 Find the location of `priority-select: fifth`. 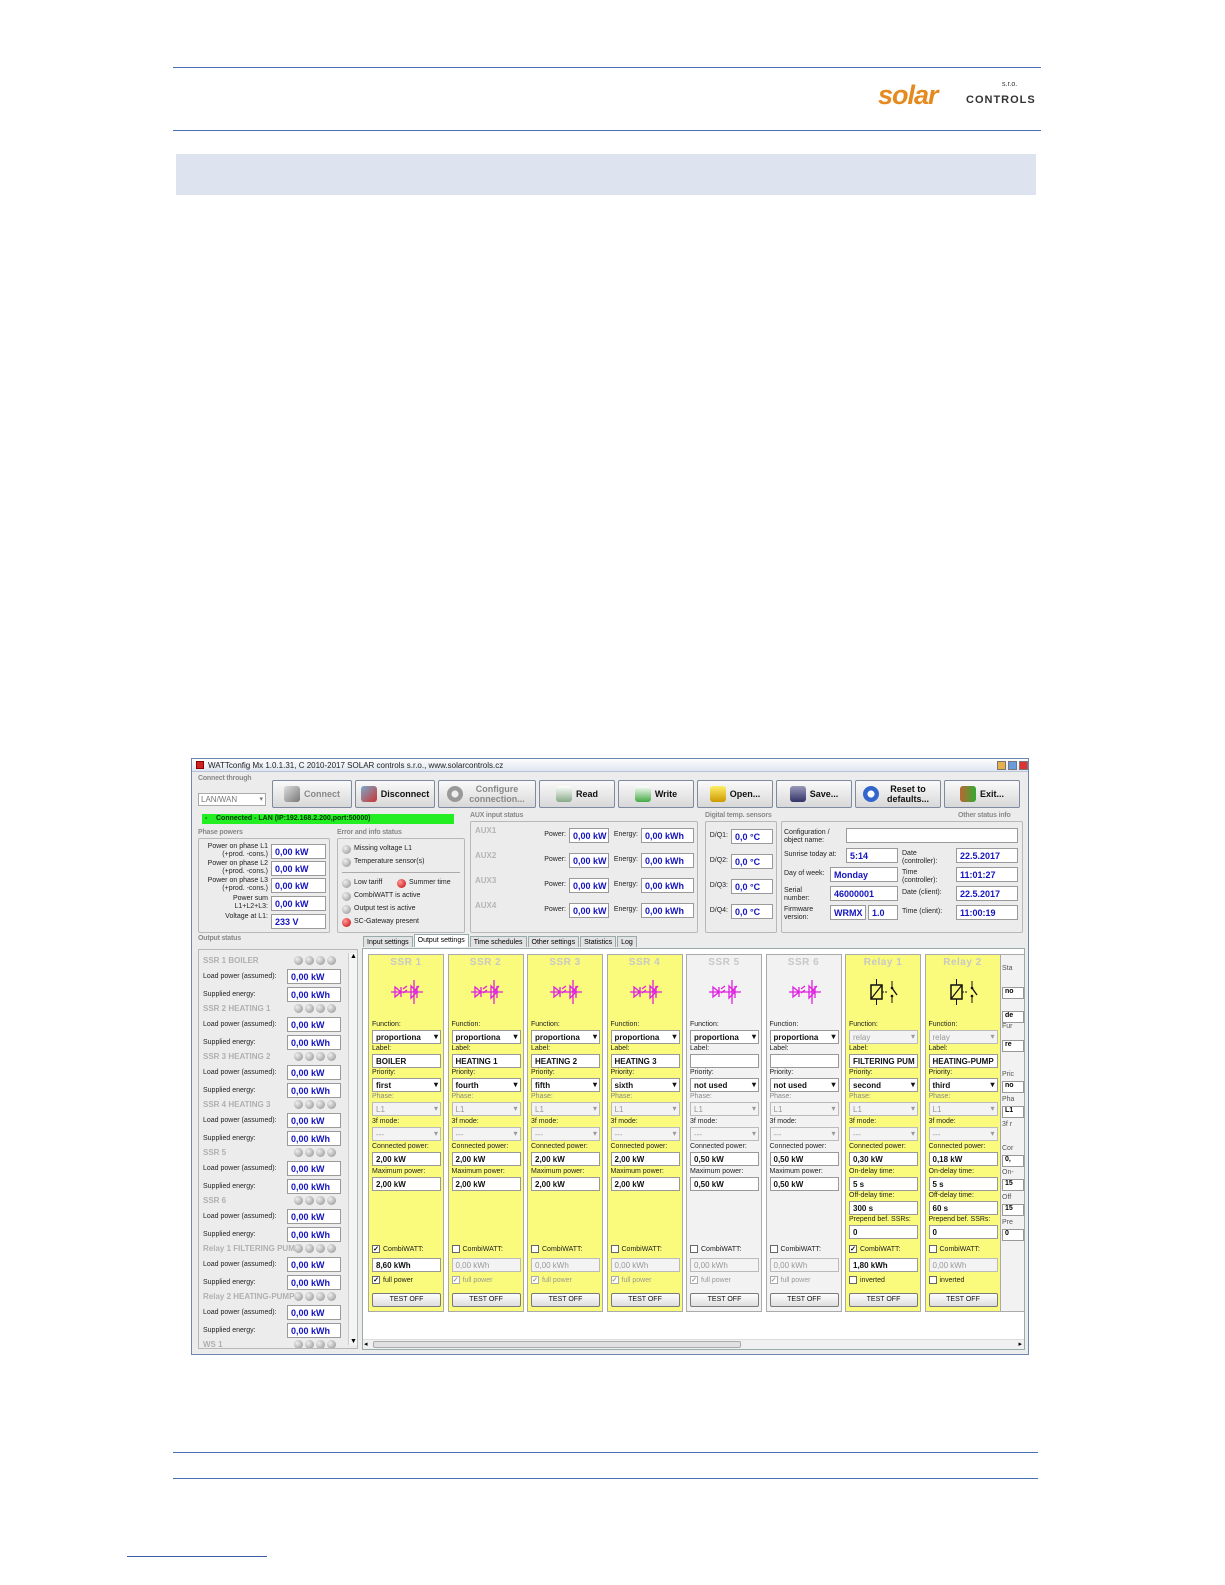

priority-select: fifth is located at coordinates (565, 1085).